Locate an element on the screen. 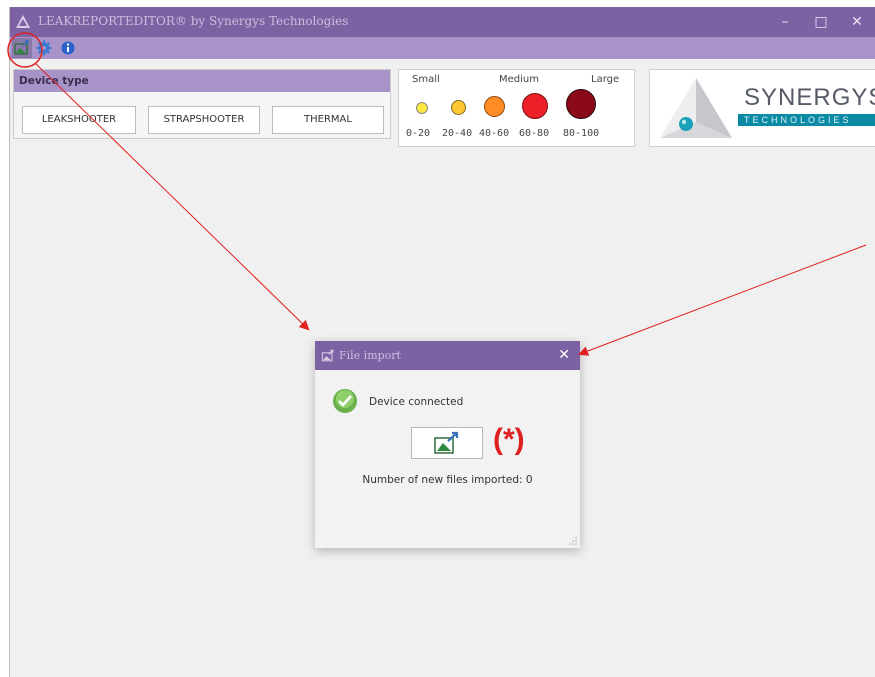 This screenshot has width=875, height=677. legend-label-small: Small is located at coordinates (426, 79).